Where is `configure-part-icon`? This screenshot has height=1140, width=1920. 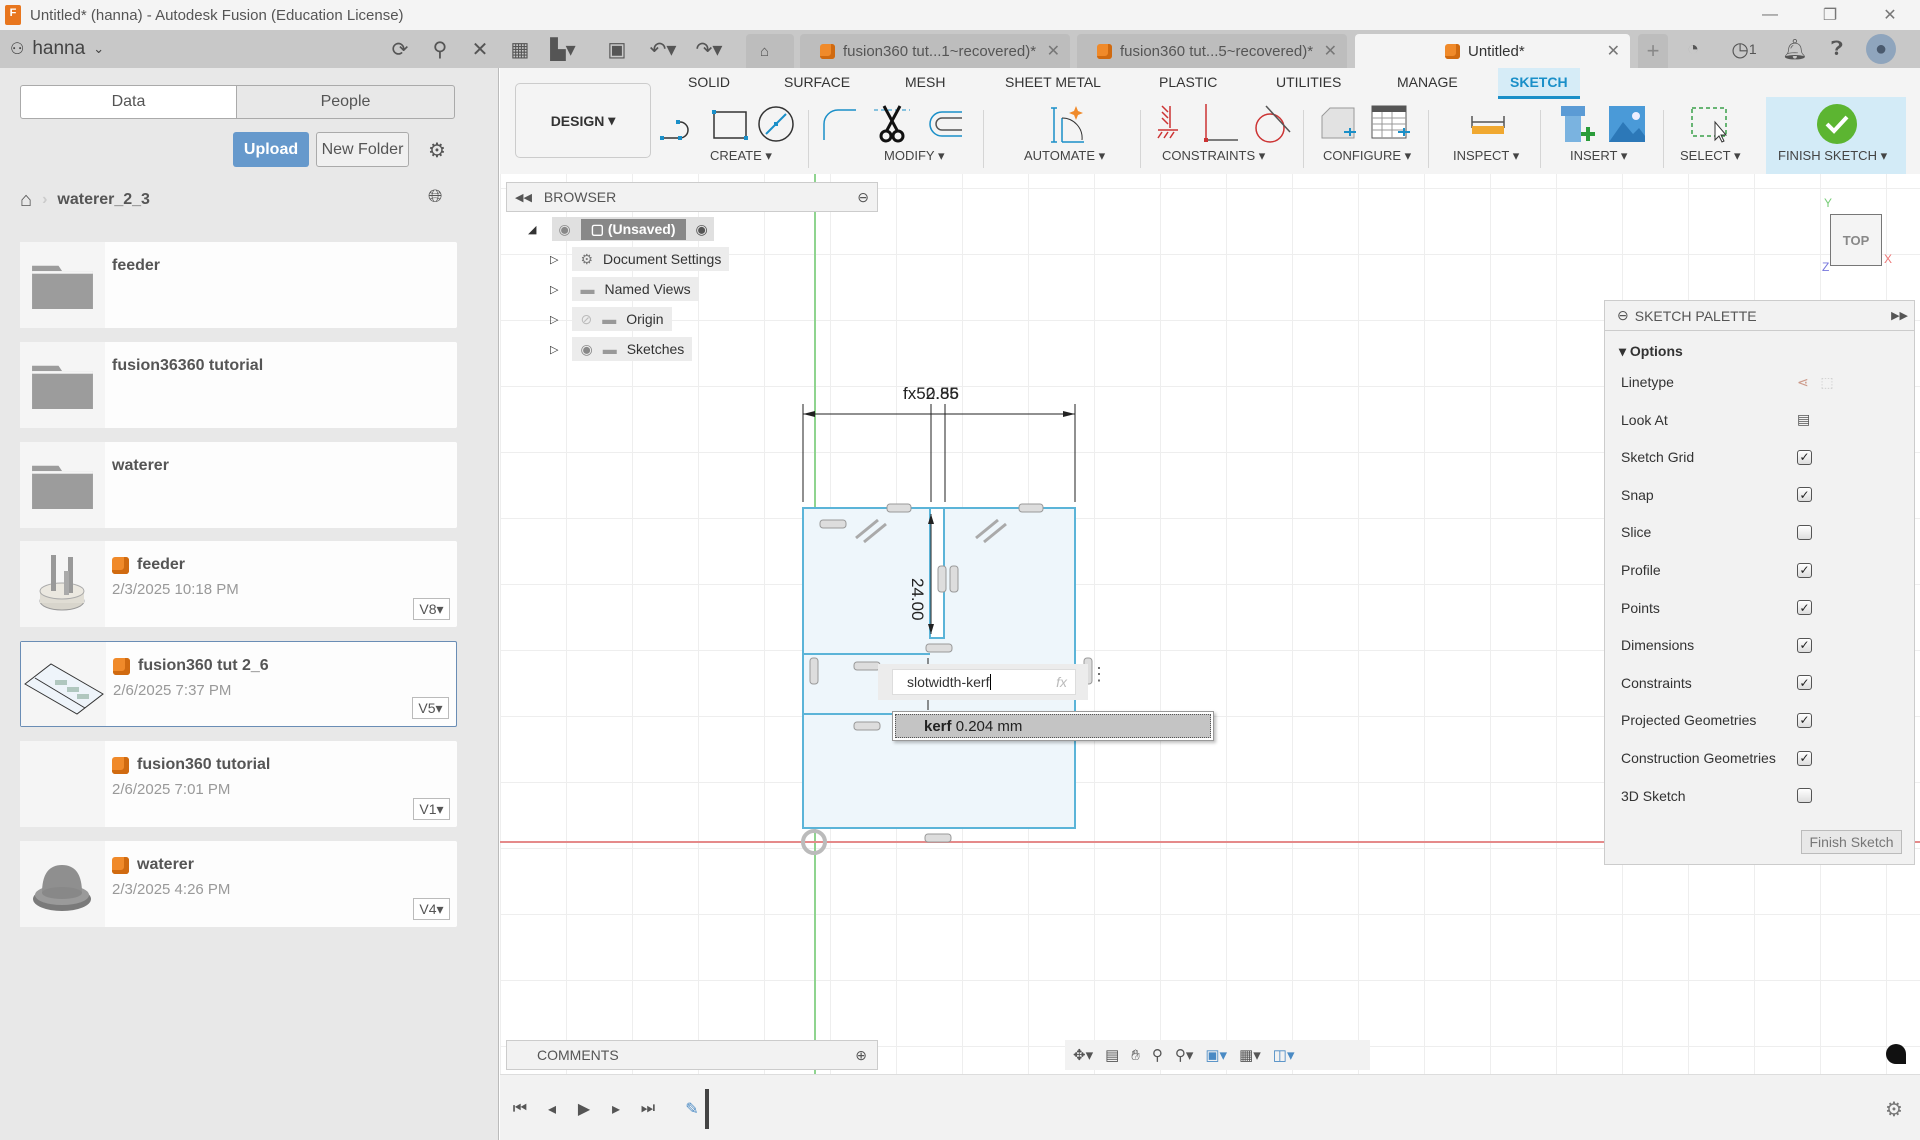 configure-part-icon is located at coordinates (1338, 124).